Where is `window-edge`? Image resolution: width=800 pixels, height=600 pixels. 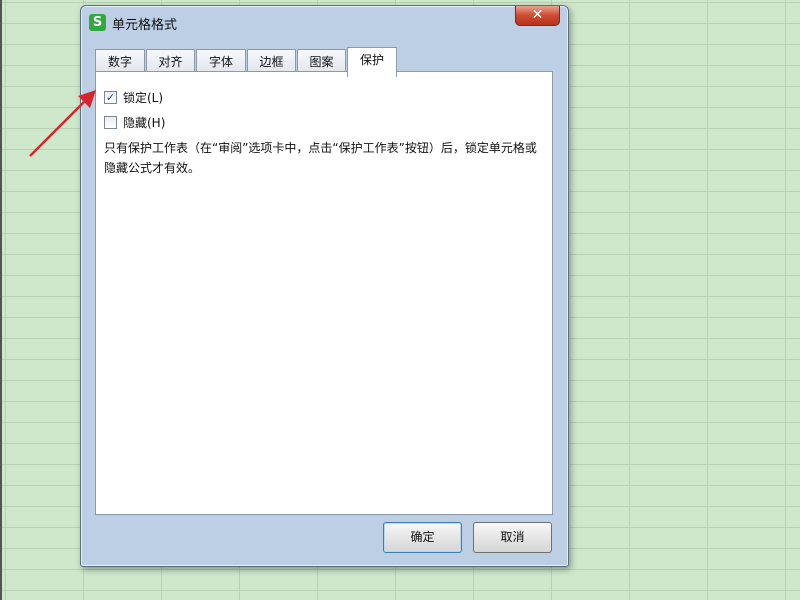
window-edge is located at coordinates (1, 300).